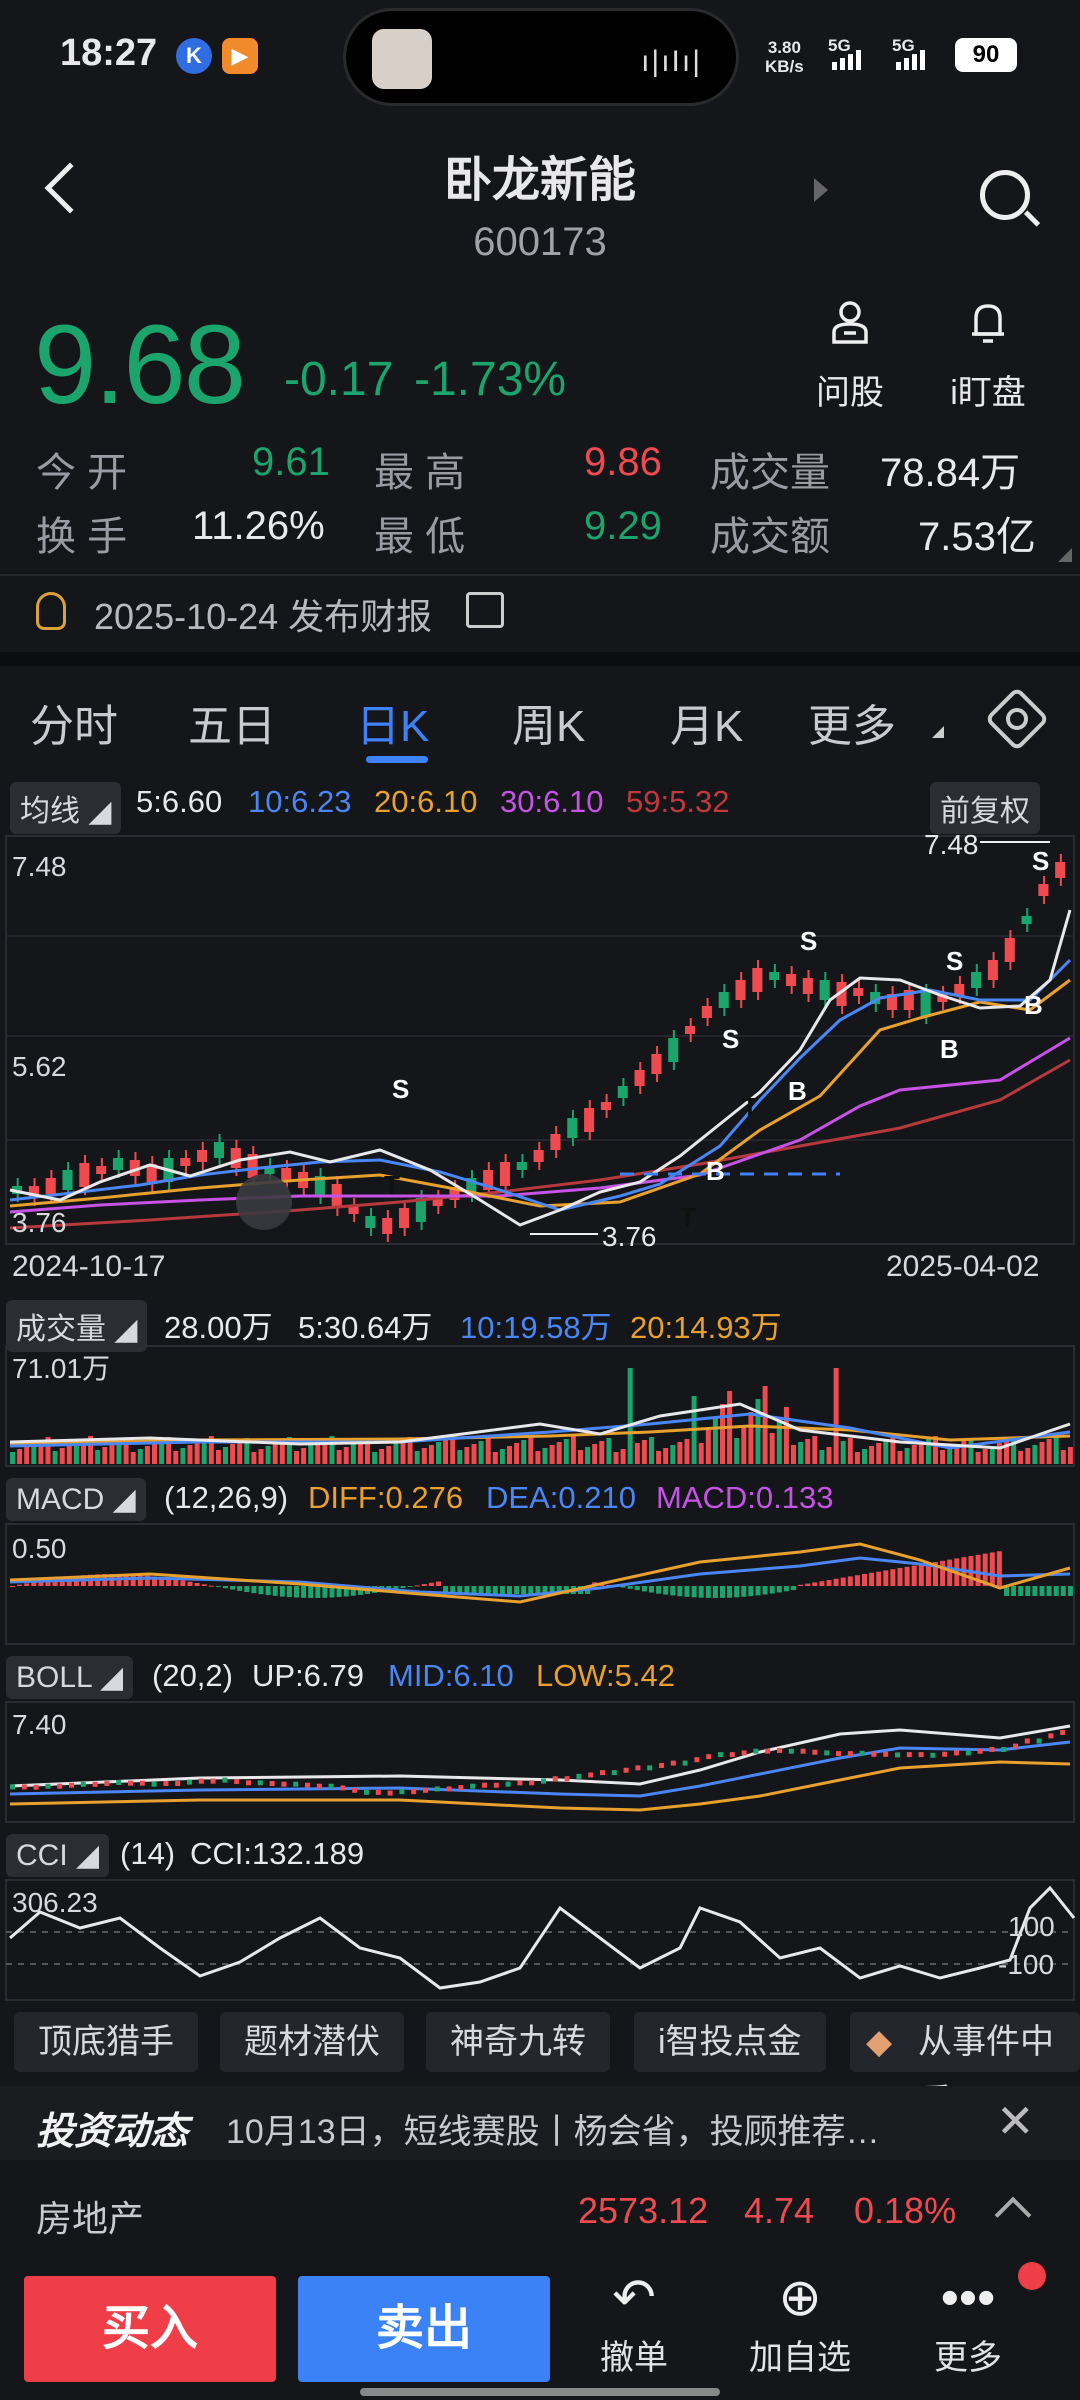  I want to click on volume-current: 28.00万, so click(218, 1327).